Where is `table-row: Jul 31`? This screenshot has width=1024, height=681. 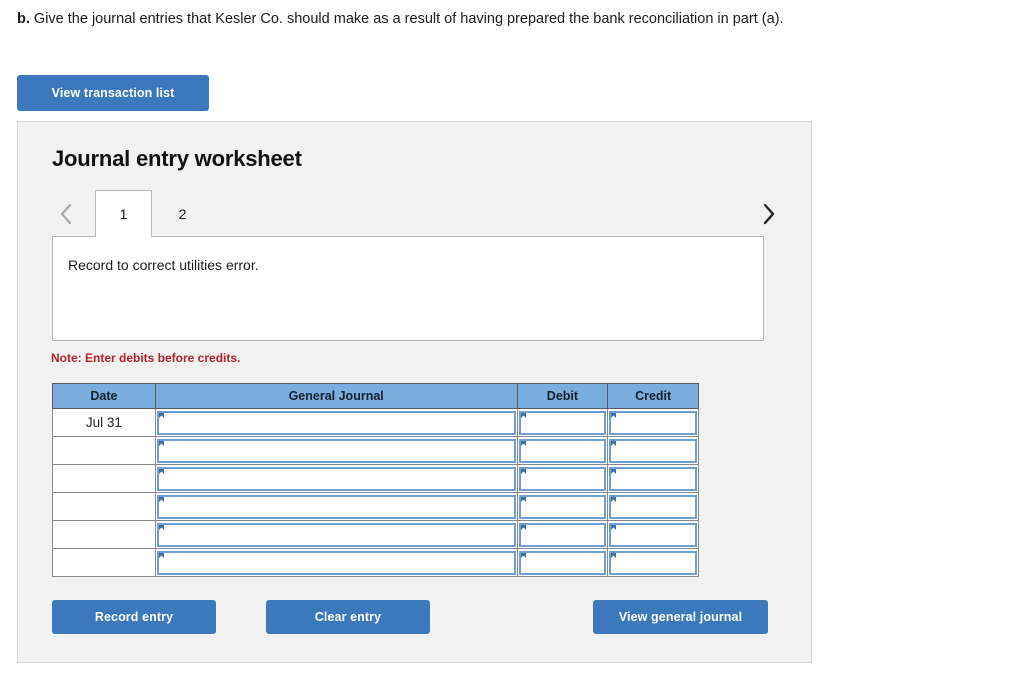
table-row: Jul 31 is located at coordinates (375, 422).